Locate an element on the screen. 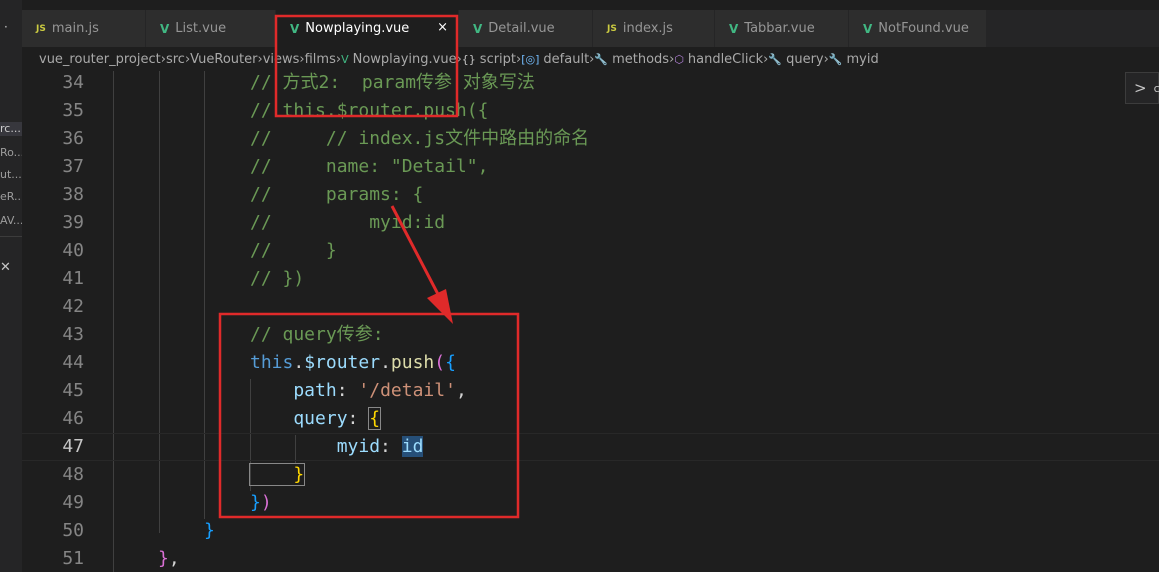  more-actions-icon: · is located at coordinates (6, 27).